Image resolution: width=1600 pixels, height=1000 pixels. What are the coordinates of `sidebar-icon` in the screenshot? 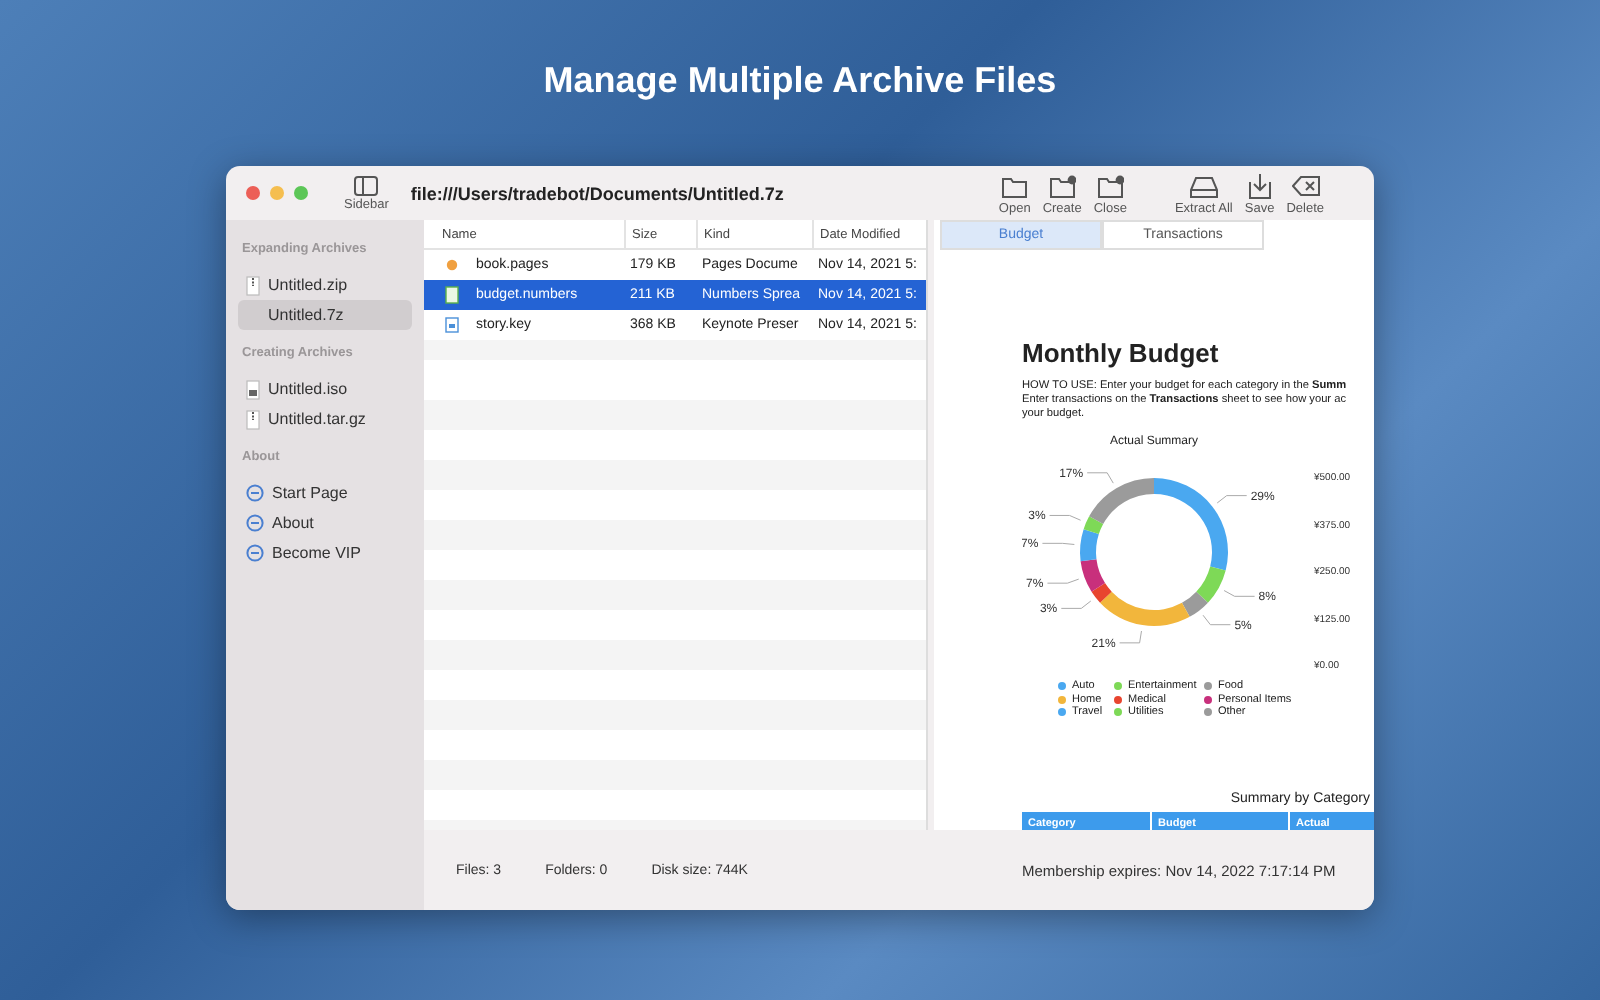 It's located at (366, 185).